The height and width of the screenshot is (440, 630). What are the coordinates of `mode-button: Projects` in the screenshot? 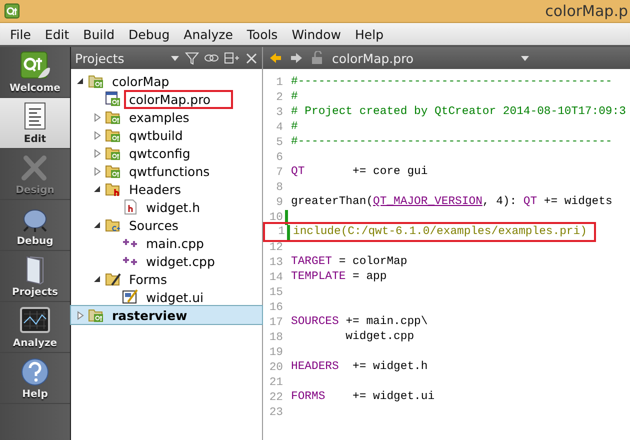 It's located at (35, 276).